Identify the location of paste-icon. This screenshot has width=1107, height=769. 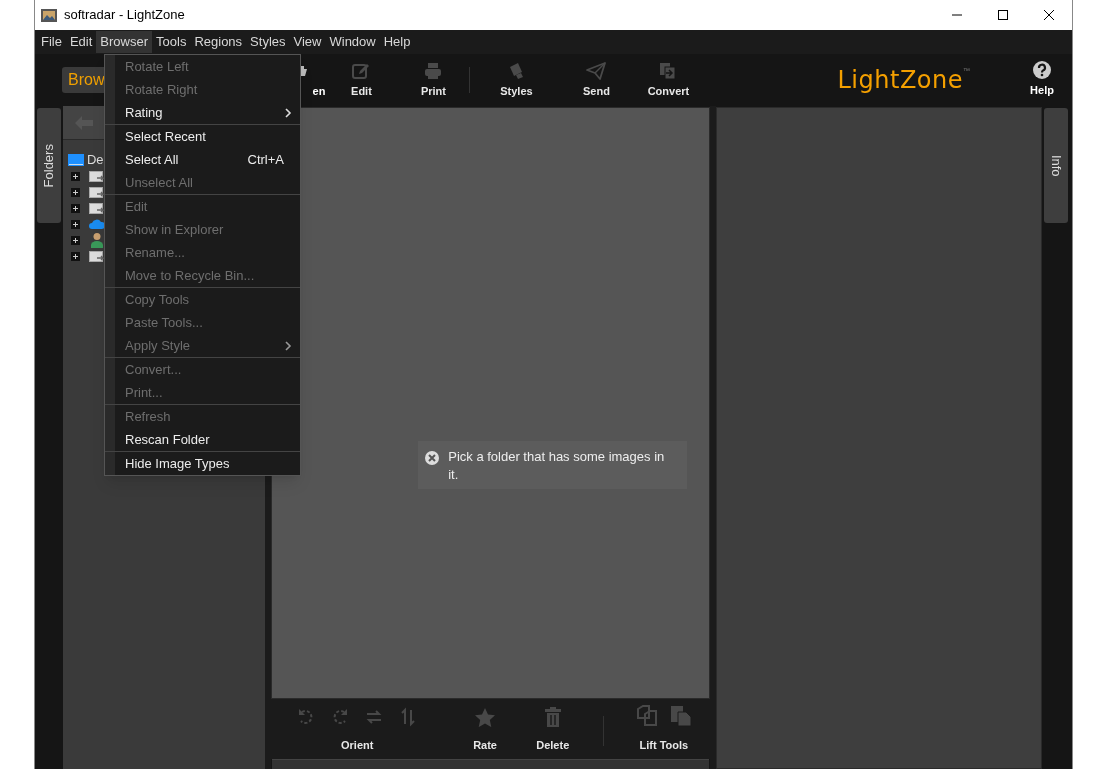
(680, 715).